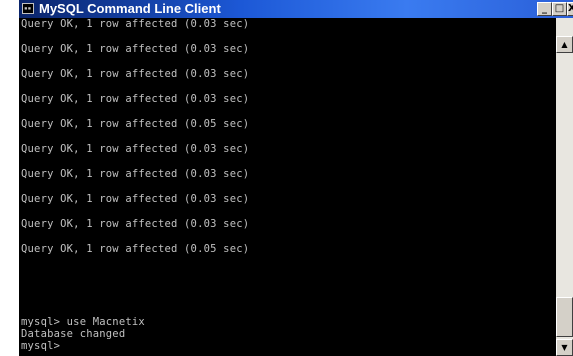 The image size is (573, 356). Describe the element at coordinates (570, 9) in the screenshot. I see `close-button: X` at that location.